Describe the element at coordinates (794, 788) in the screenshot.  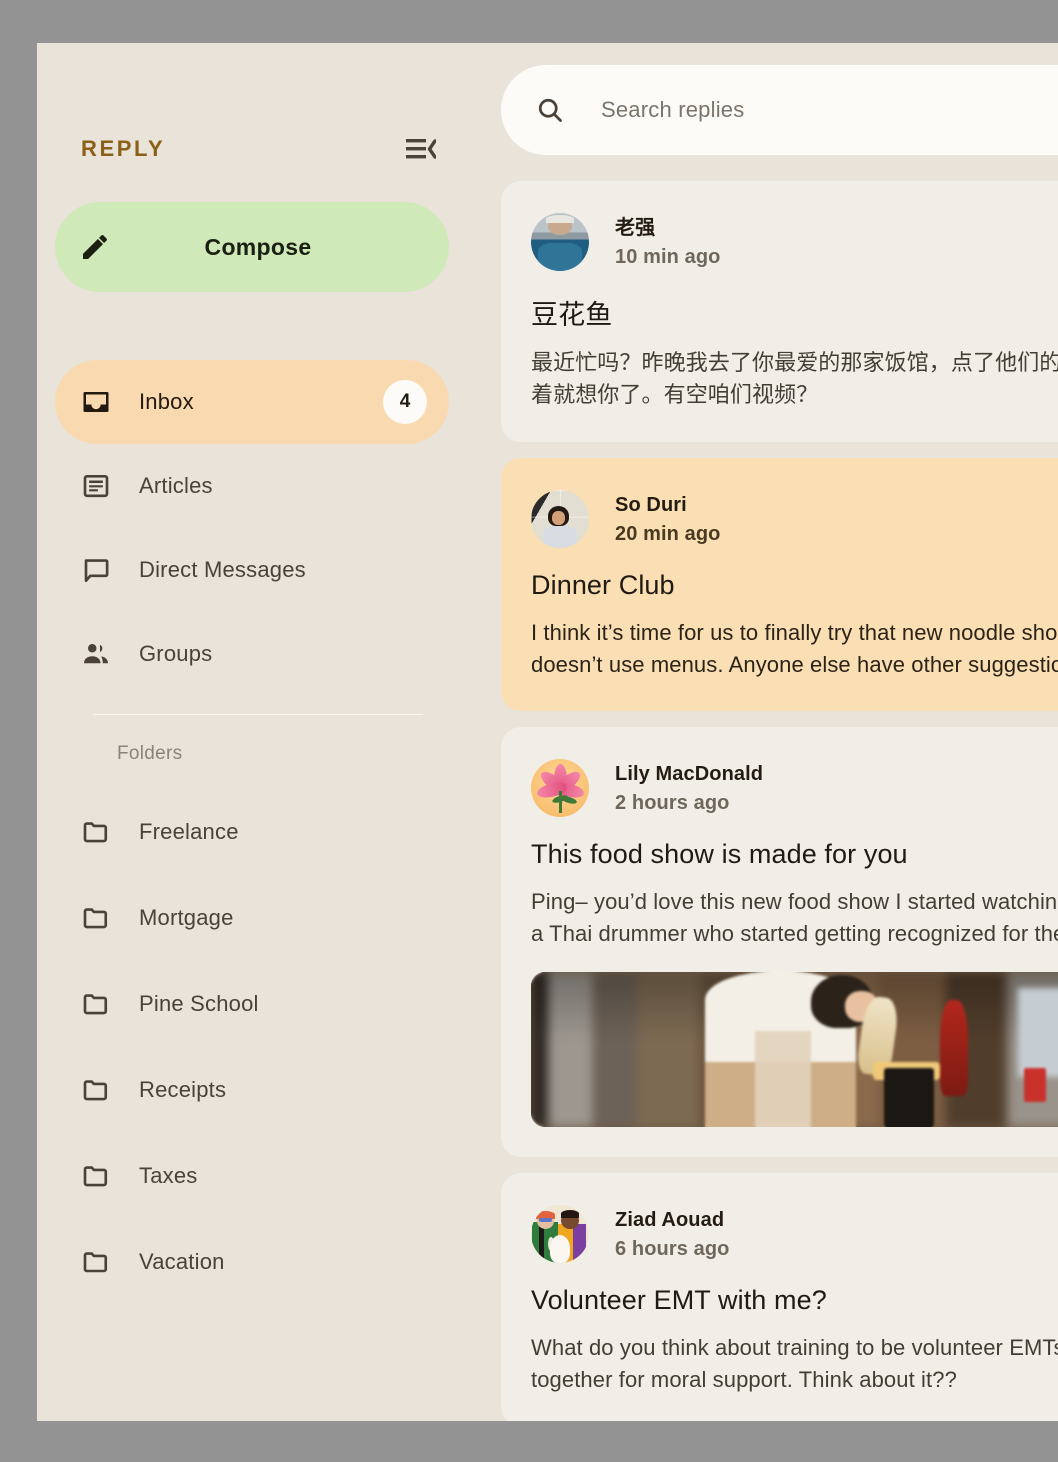
I see `email-card-header: Lily MacDonald 2 hours ago` at that location.